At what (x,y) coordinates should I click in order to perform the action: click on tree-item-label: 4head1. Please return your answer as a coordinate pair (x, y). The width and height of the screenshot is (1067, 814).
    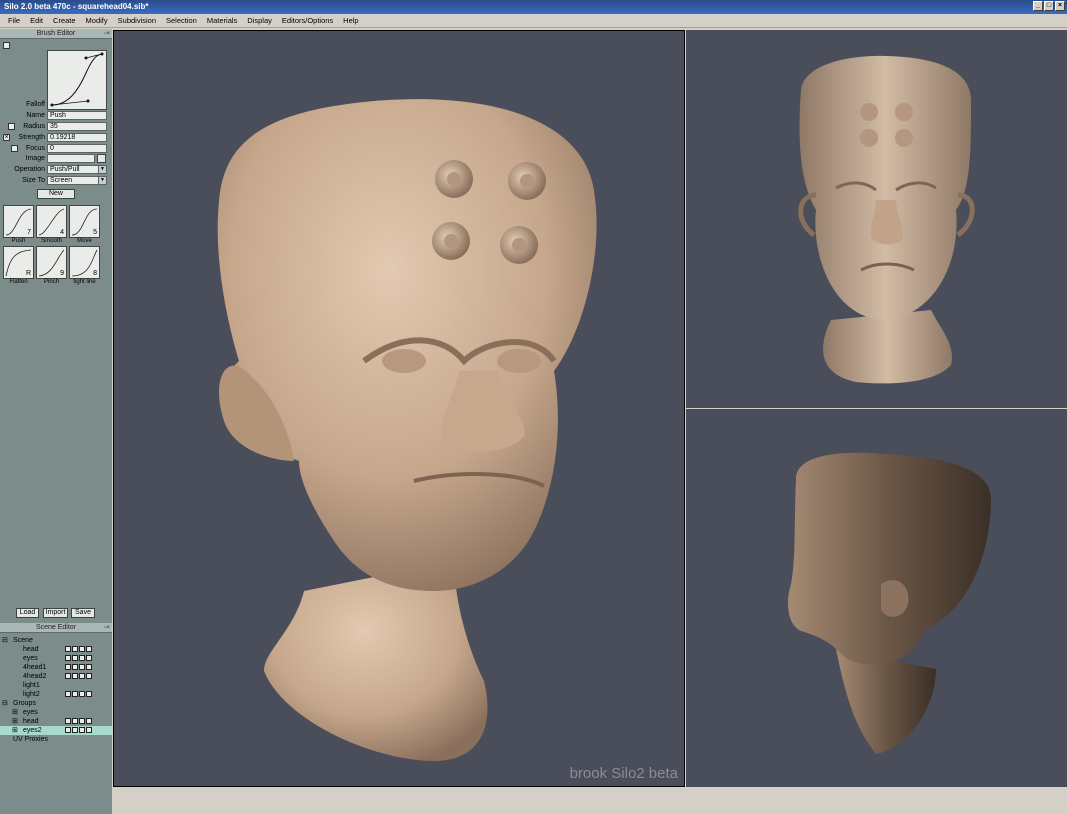
    Looking at the image, I should click on (35, 667).